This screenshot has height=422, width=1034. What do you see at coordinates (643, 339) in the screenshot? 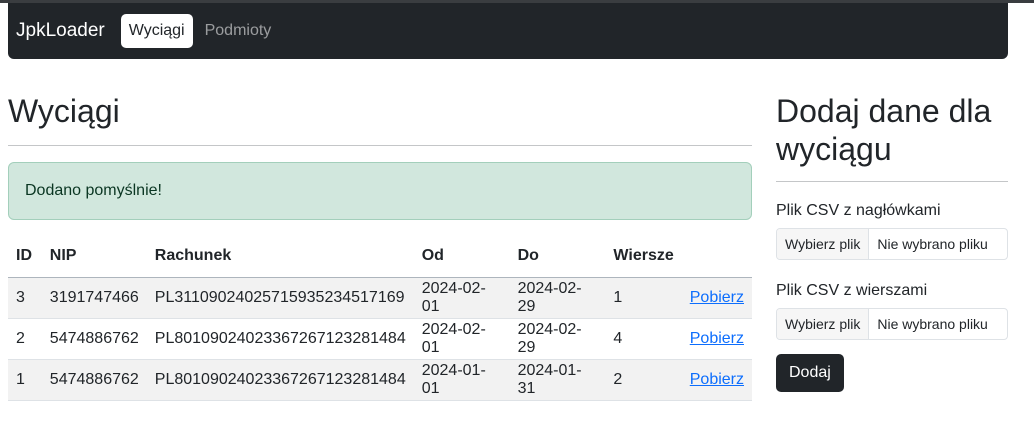
I see `cell-rows: 4` at bounding box center [643, 339].